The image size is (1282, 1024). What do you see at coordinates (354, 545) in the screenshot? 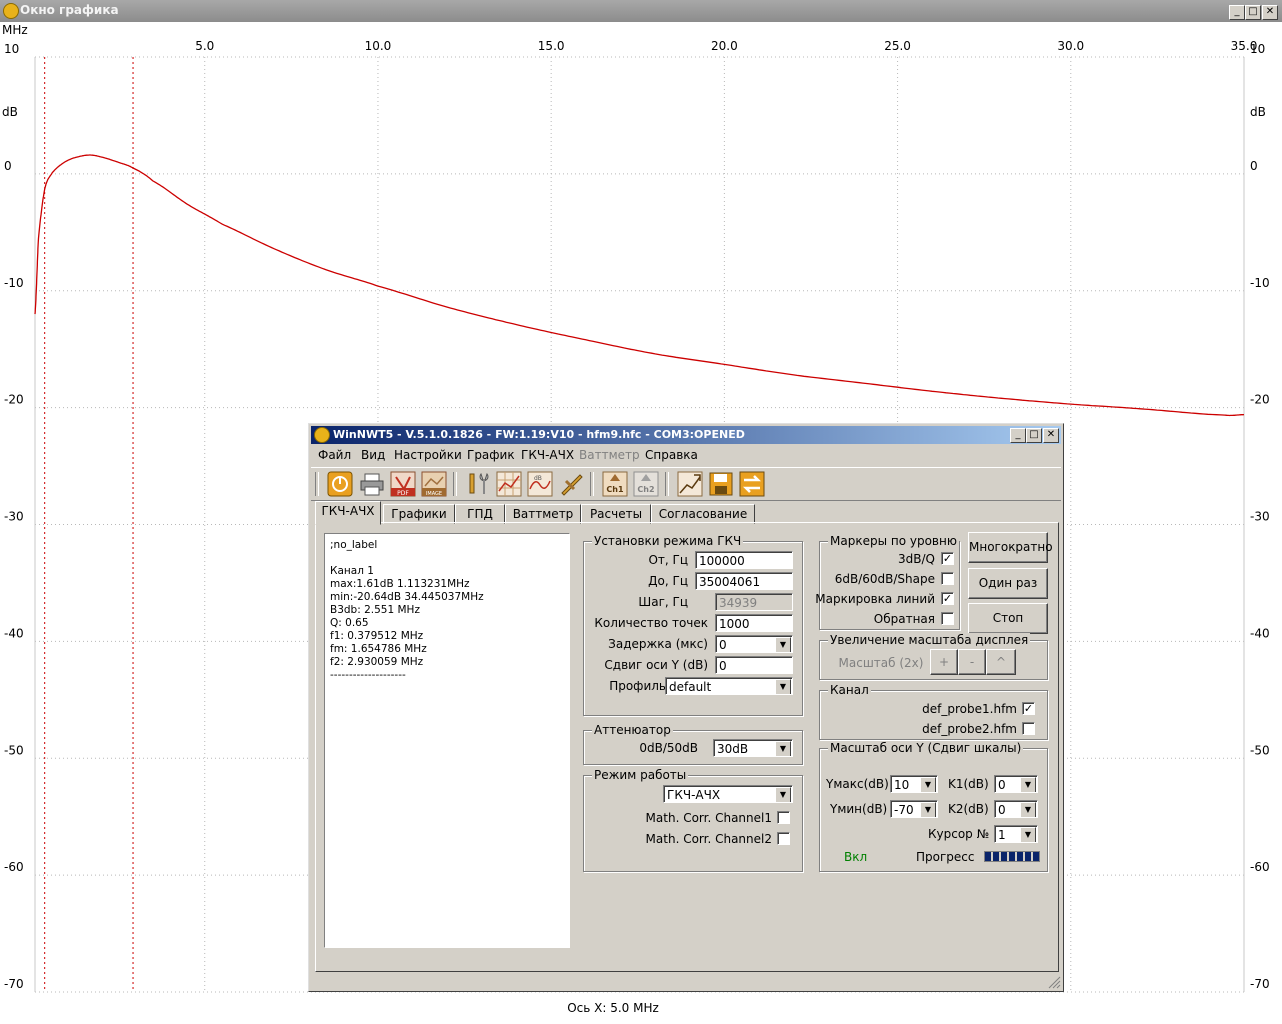
I see `info-line: ;no_label` at bounding box center [354, 545].